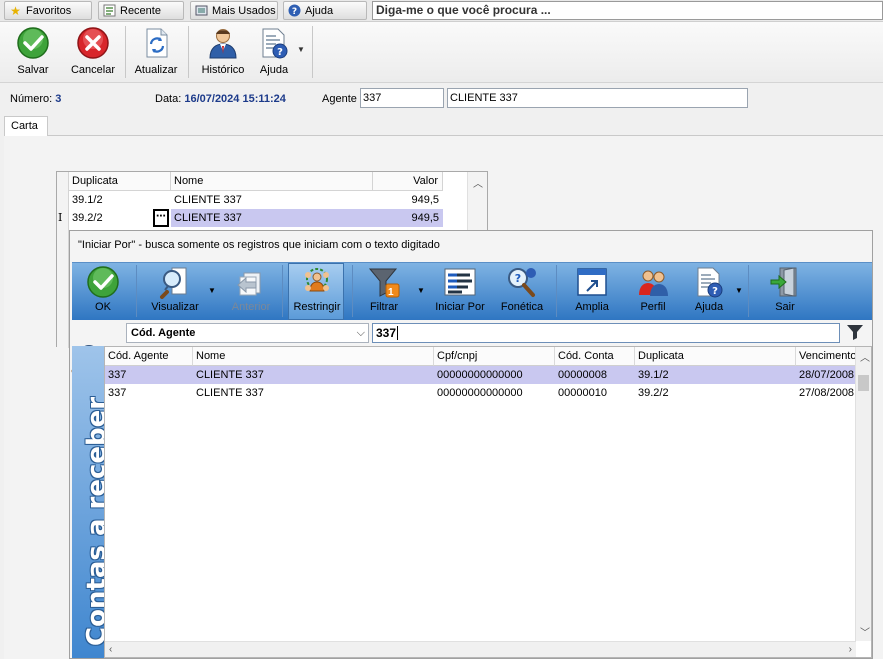 Image resolution: width=883 pixels, height=659 pixels. What do you see at coordinates (156, 70) in the screenshot?
I see `refresh-label: Atualizar` at bounding box center [156, 70].